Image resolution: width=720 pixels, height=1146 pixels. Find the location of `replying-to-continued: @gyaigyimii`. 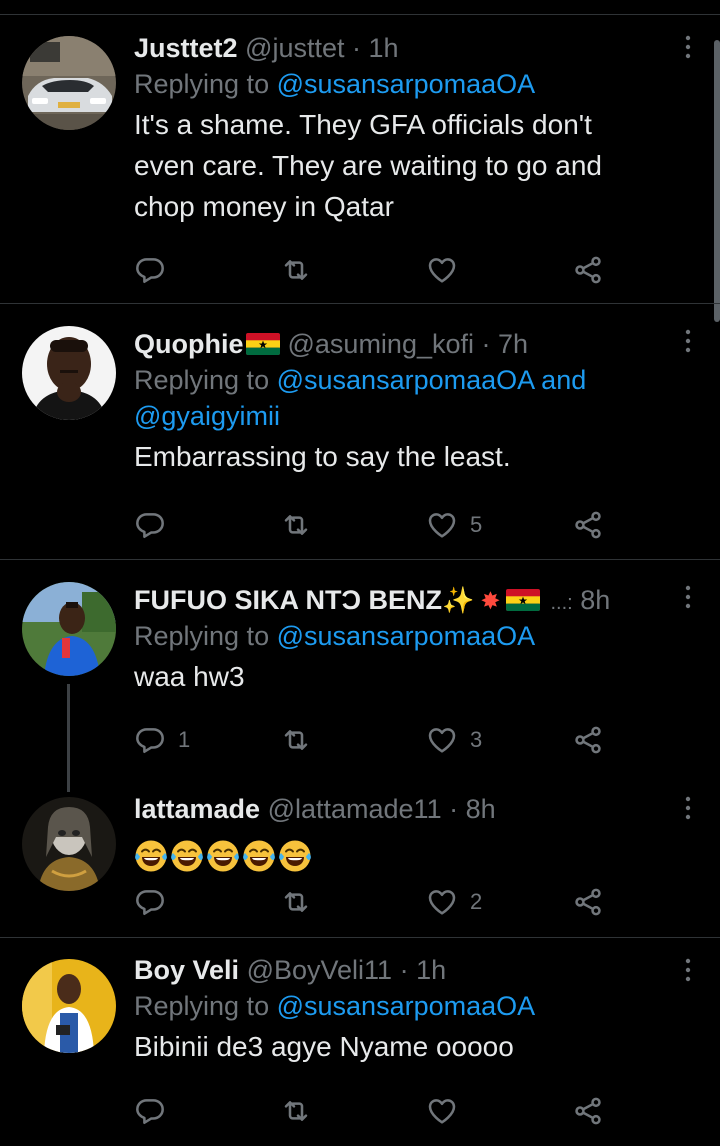

replying-to-continued: @gyaigyimii is located at coordinates (407, 416).